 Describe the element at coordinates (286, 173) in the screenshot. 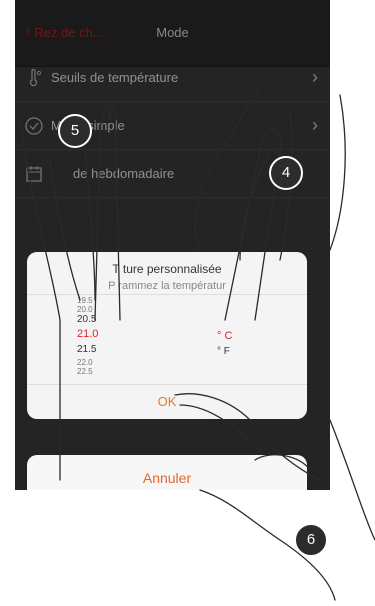

I see `step-badge: 4` at that location.